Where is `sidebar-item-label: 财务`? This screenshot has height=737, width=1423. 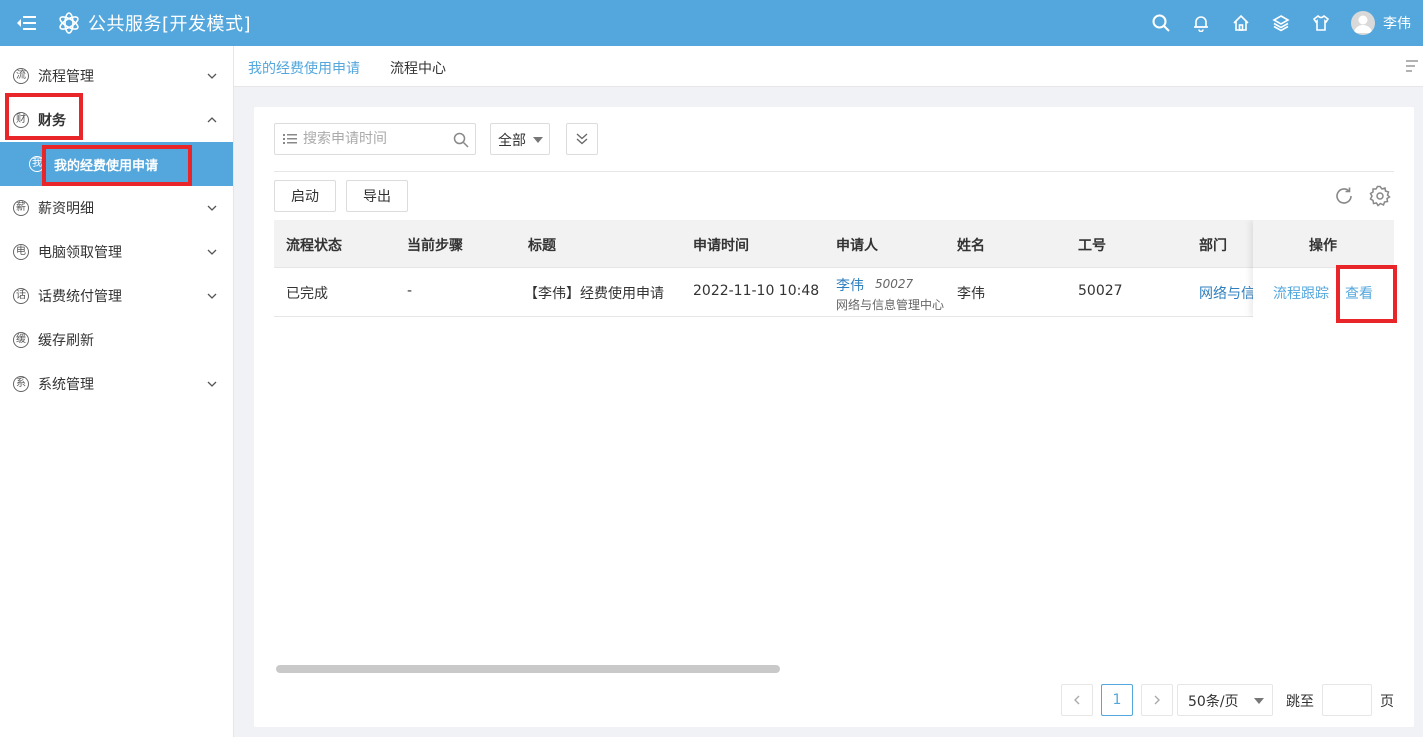 sidebar-item-label: 财务 is located at coordinates (52, 121).